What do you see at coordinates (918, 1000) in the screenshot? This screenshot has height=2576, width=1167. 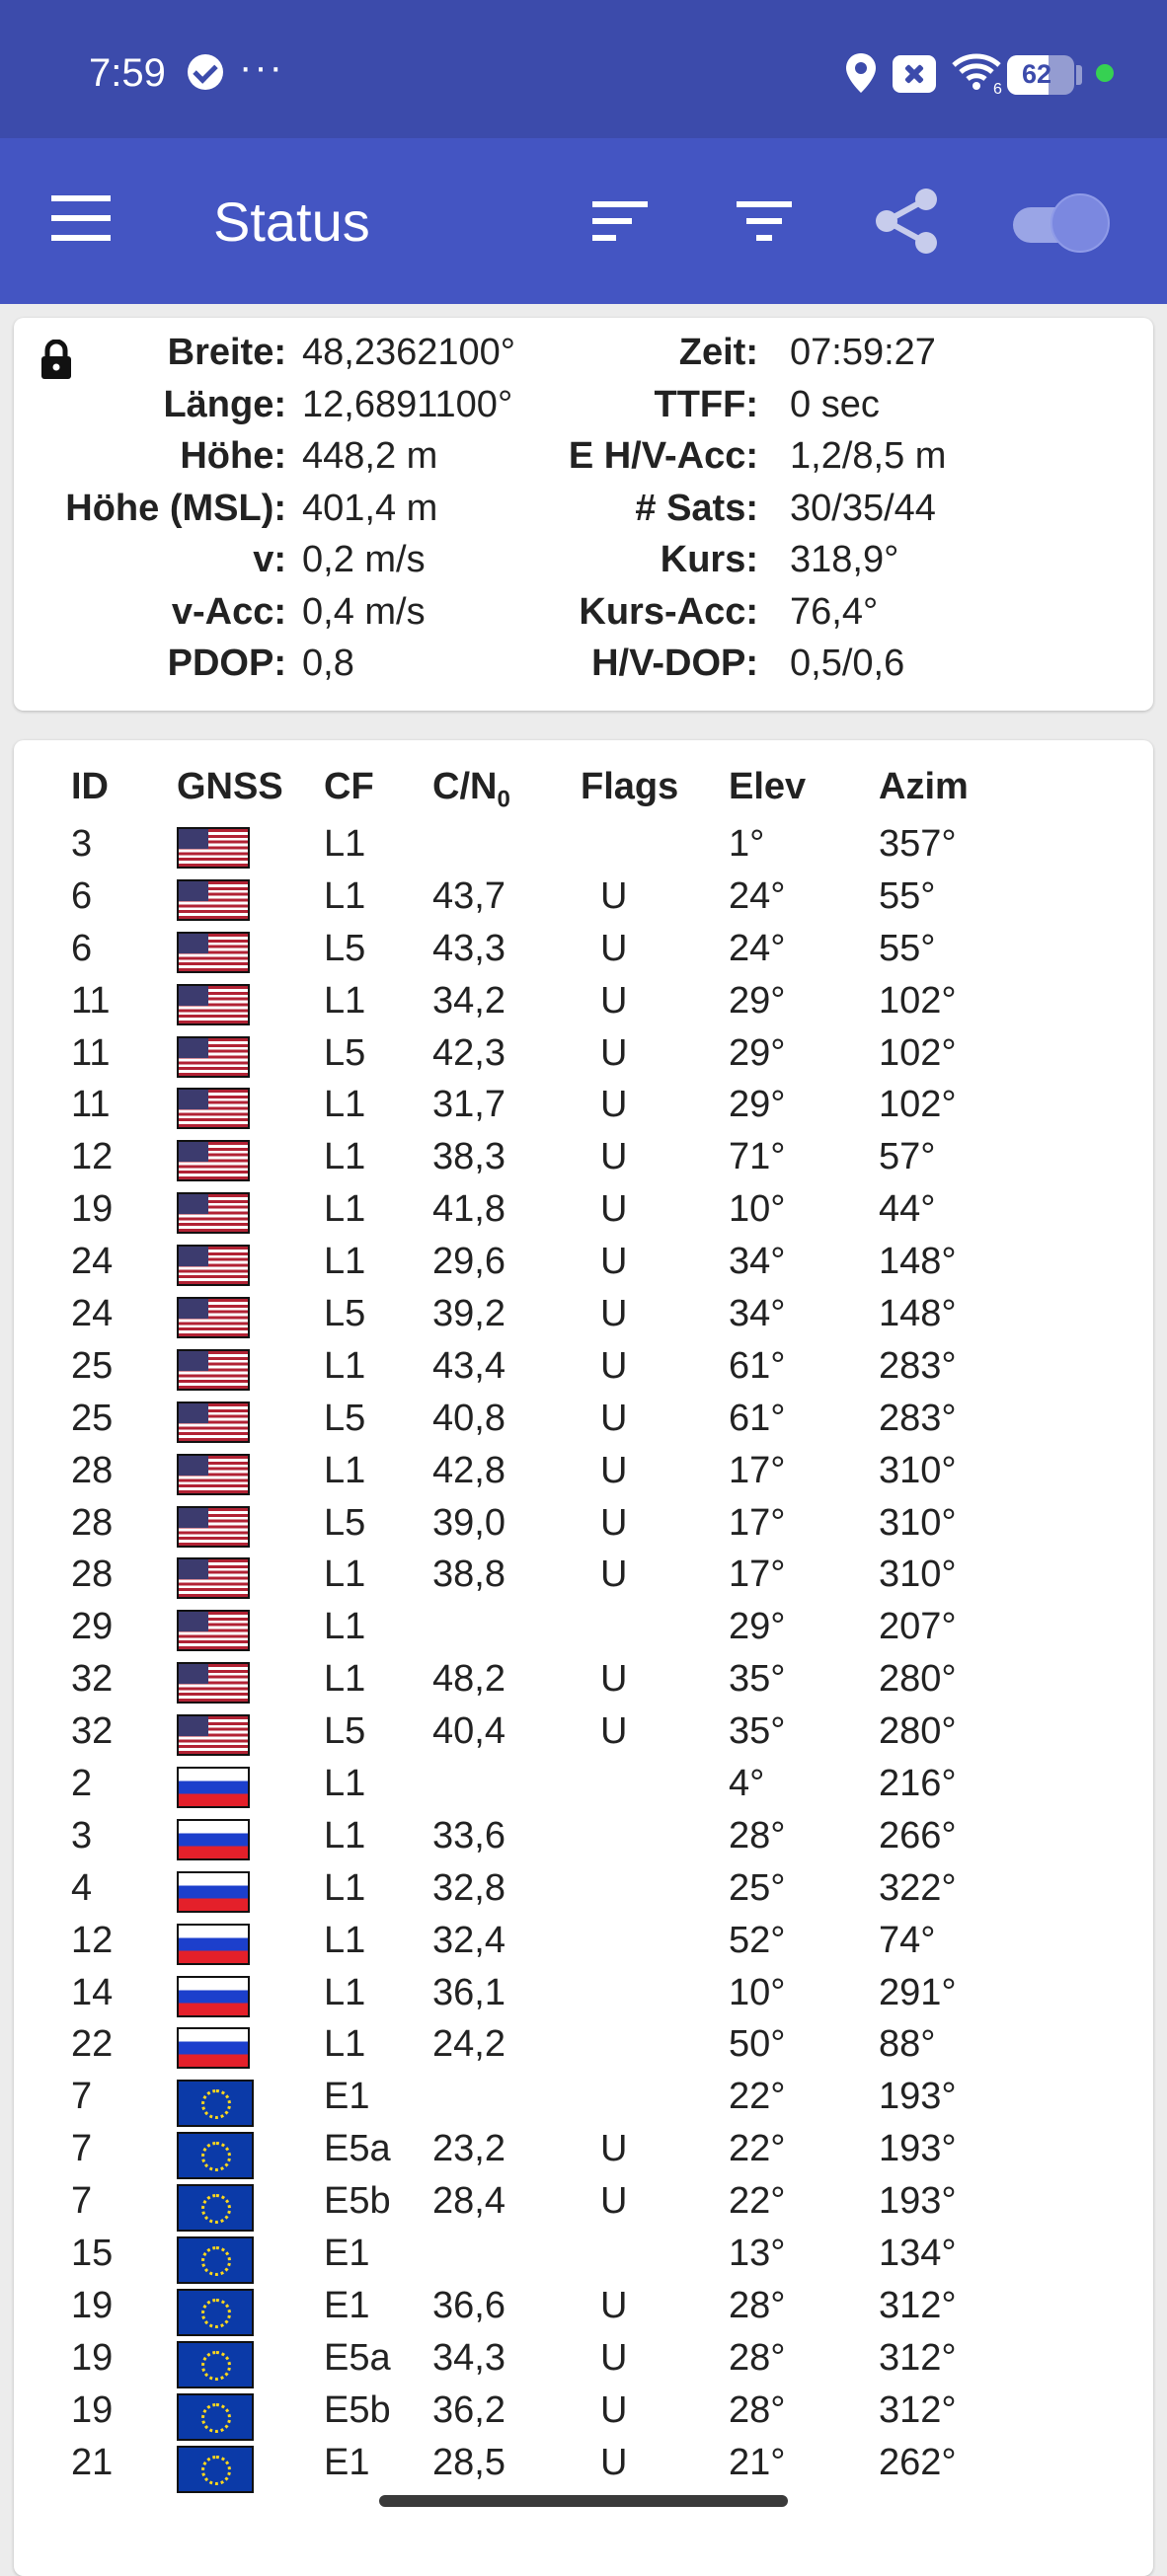 I see `cell-azim: 102°` at bounding box center [918, 1000].